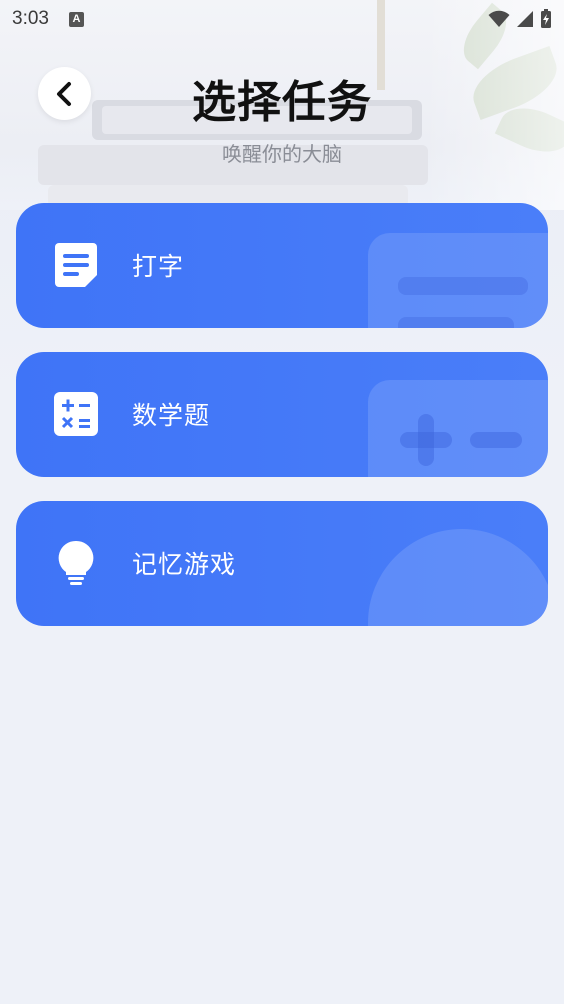 The height and width of the screenshot is (1004, 564). Describe the element at coordinates (76, 19) in the screenshot. I see `a-icon: A` at that location.